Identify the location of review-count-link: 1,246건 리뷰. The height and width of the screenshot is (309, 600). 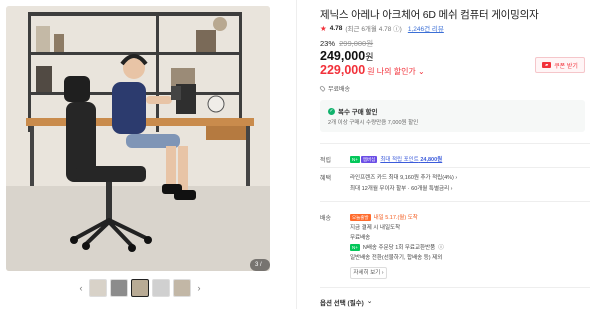
(426, 28).